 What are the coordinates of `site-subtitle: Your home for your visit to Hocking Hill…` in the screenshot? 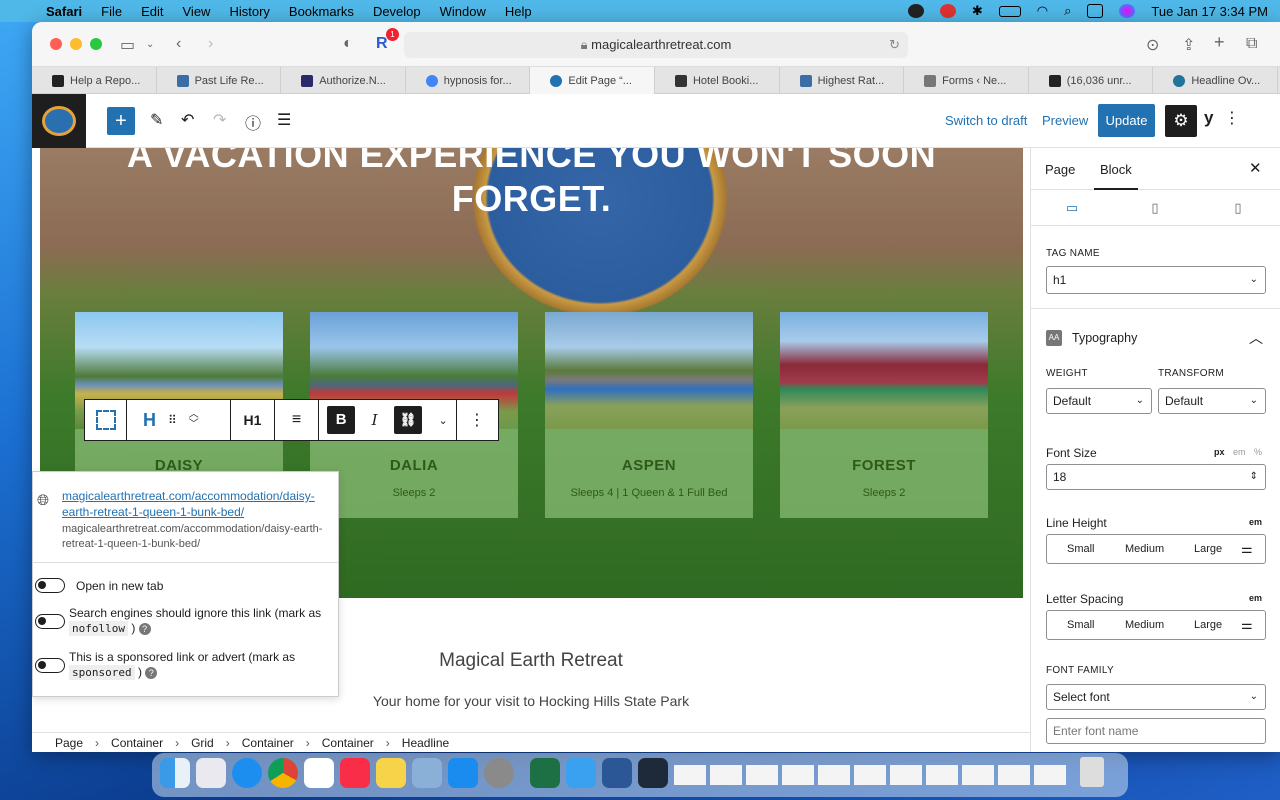 It's located at (531, 701).